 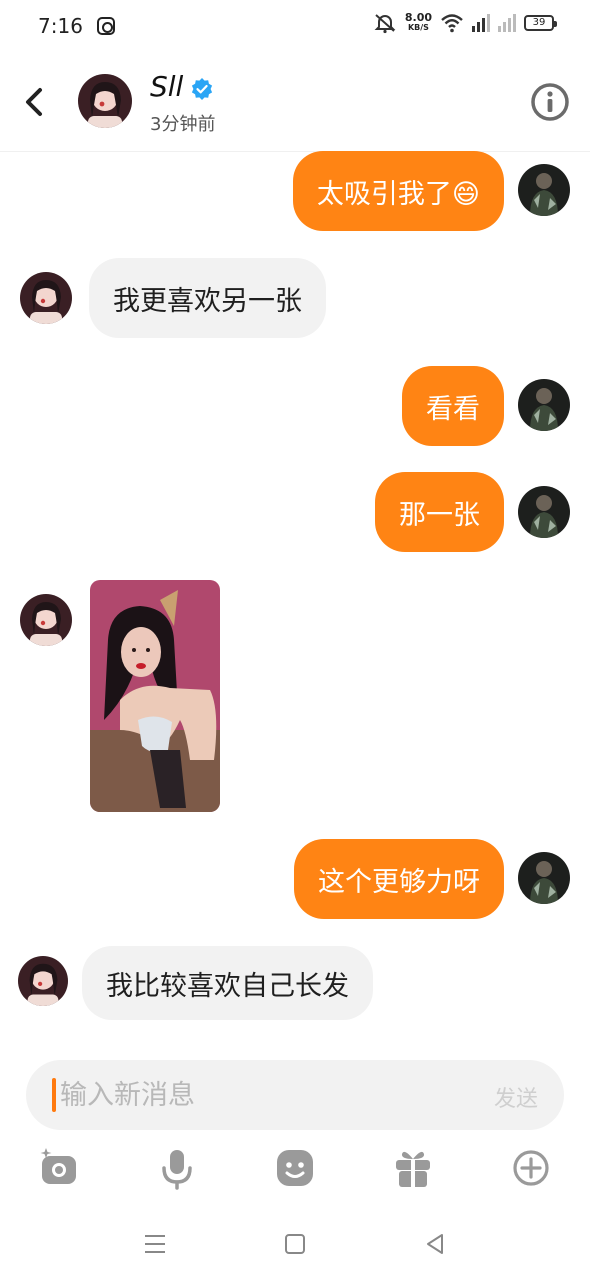 What do you see at coordinates (202, 89) in the screenshot?
I see `verified-badge-icon` at bounding box center [202, 89].